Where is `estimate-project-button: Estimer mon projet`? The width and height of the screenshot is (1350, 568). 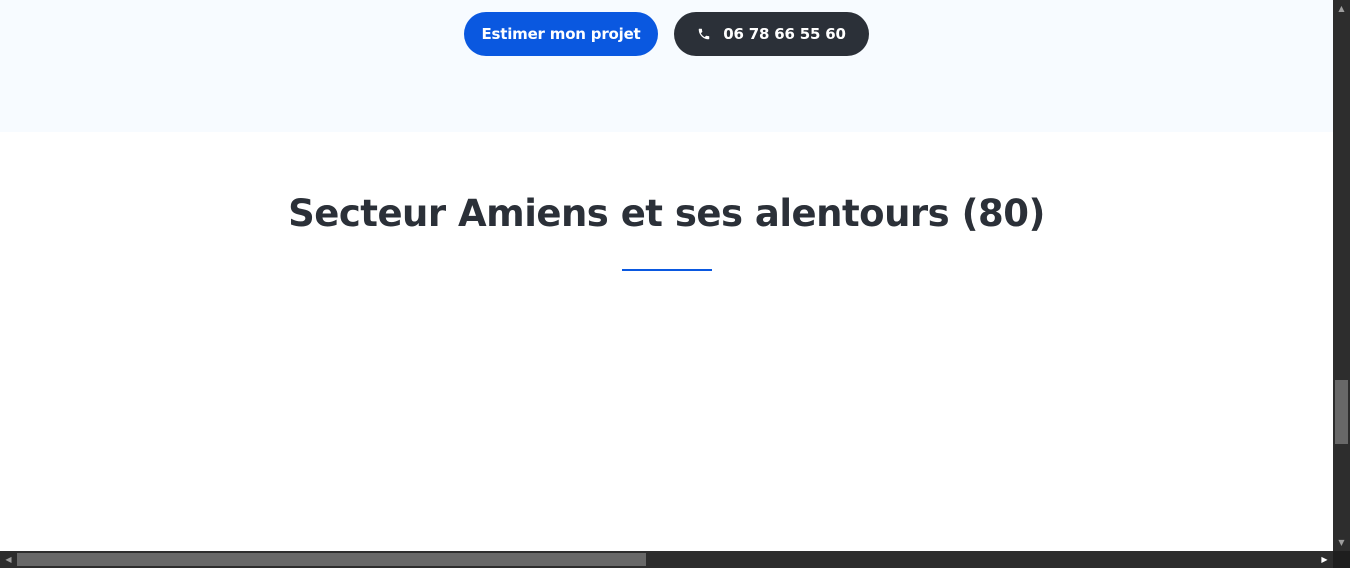
estimate-project-button: Estimer mon projet is located at coordinates (561, 34).